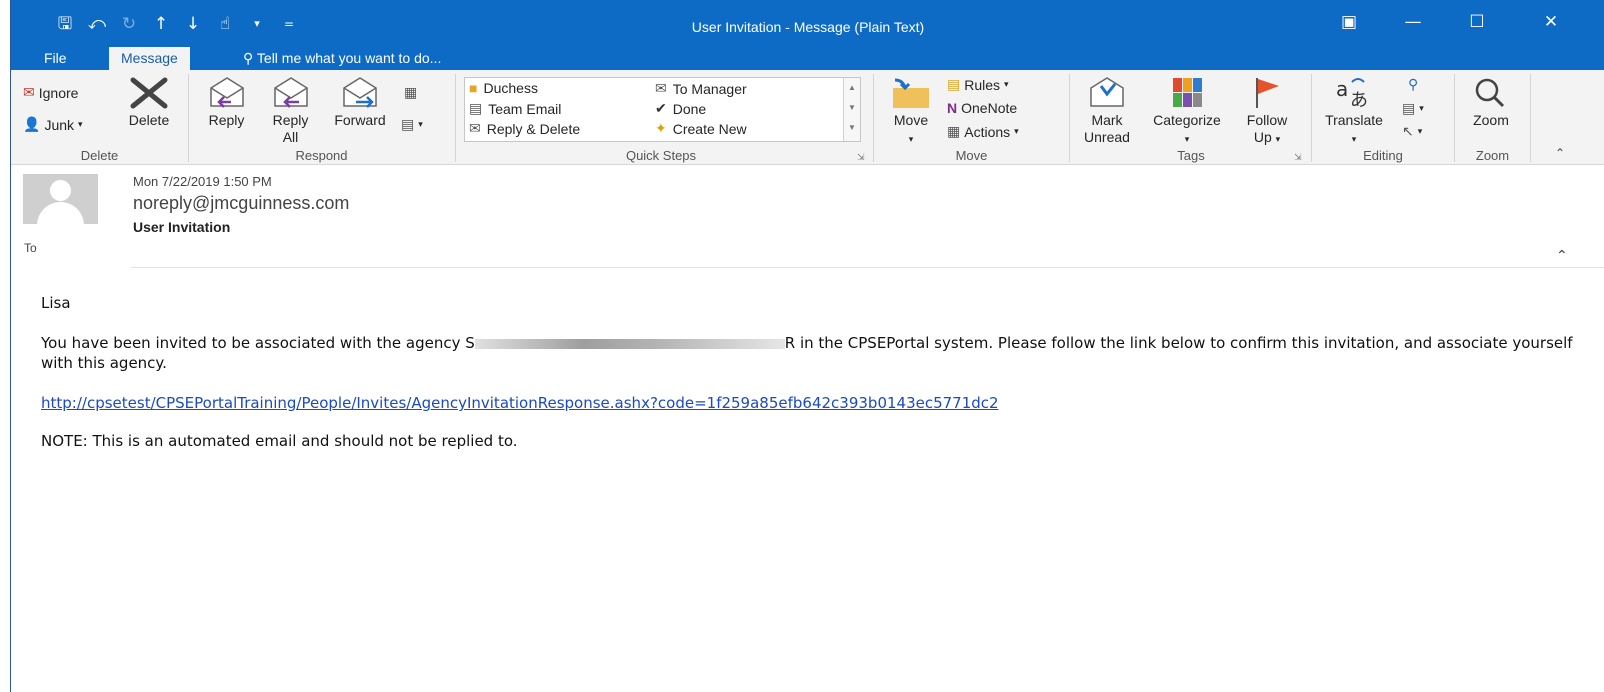 The image size is (1604, 692). Describe the element at coordinates (412, 124) in the screenshot. I see `more-respond-button: ▤ ▾` at that location.